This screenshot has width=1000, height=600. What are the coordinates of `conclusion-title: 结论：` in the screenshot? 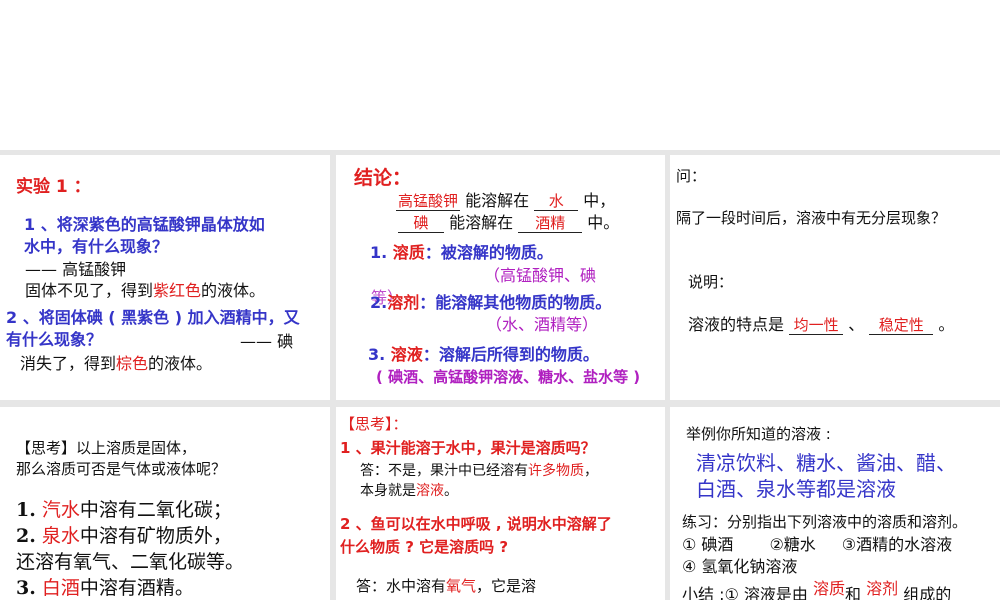 It's located at (383, 178).